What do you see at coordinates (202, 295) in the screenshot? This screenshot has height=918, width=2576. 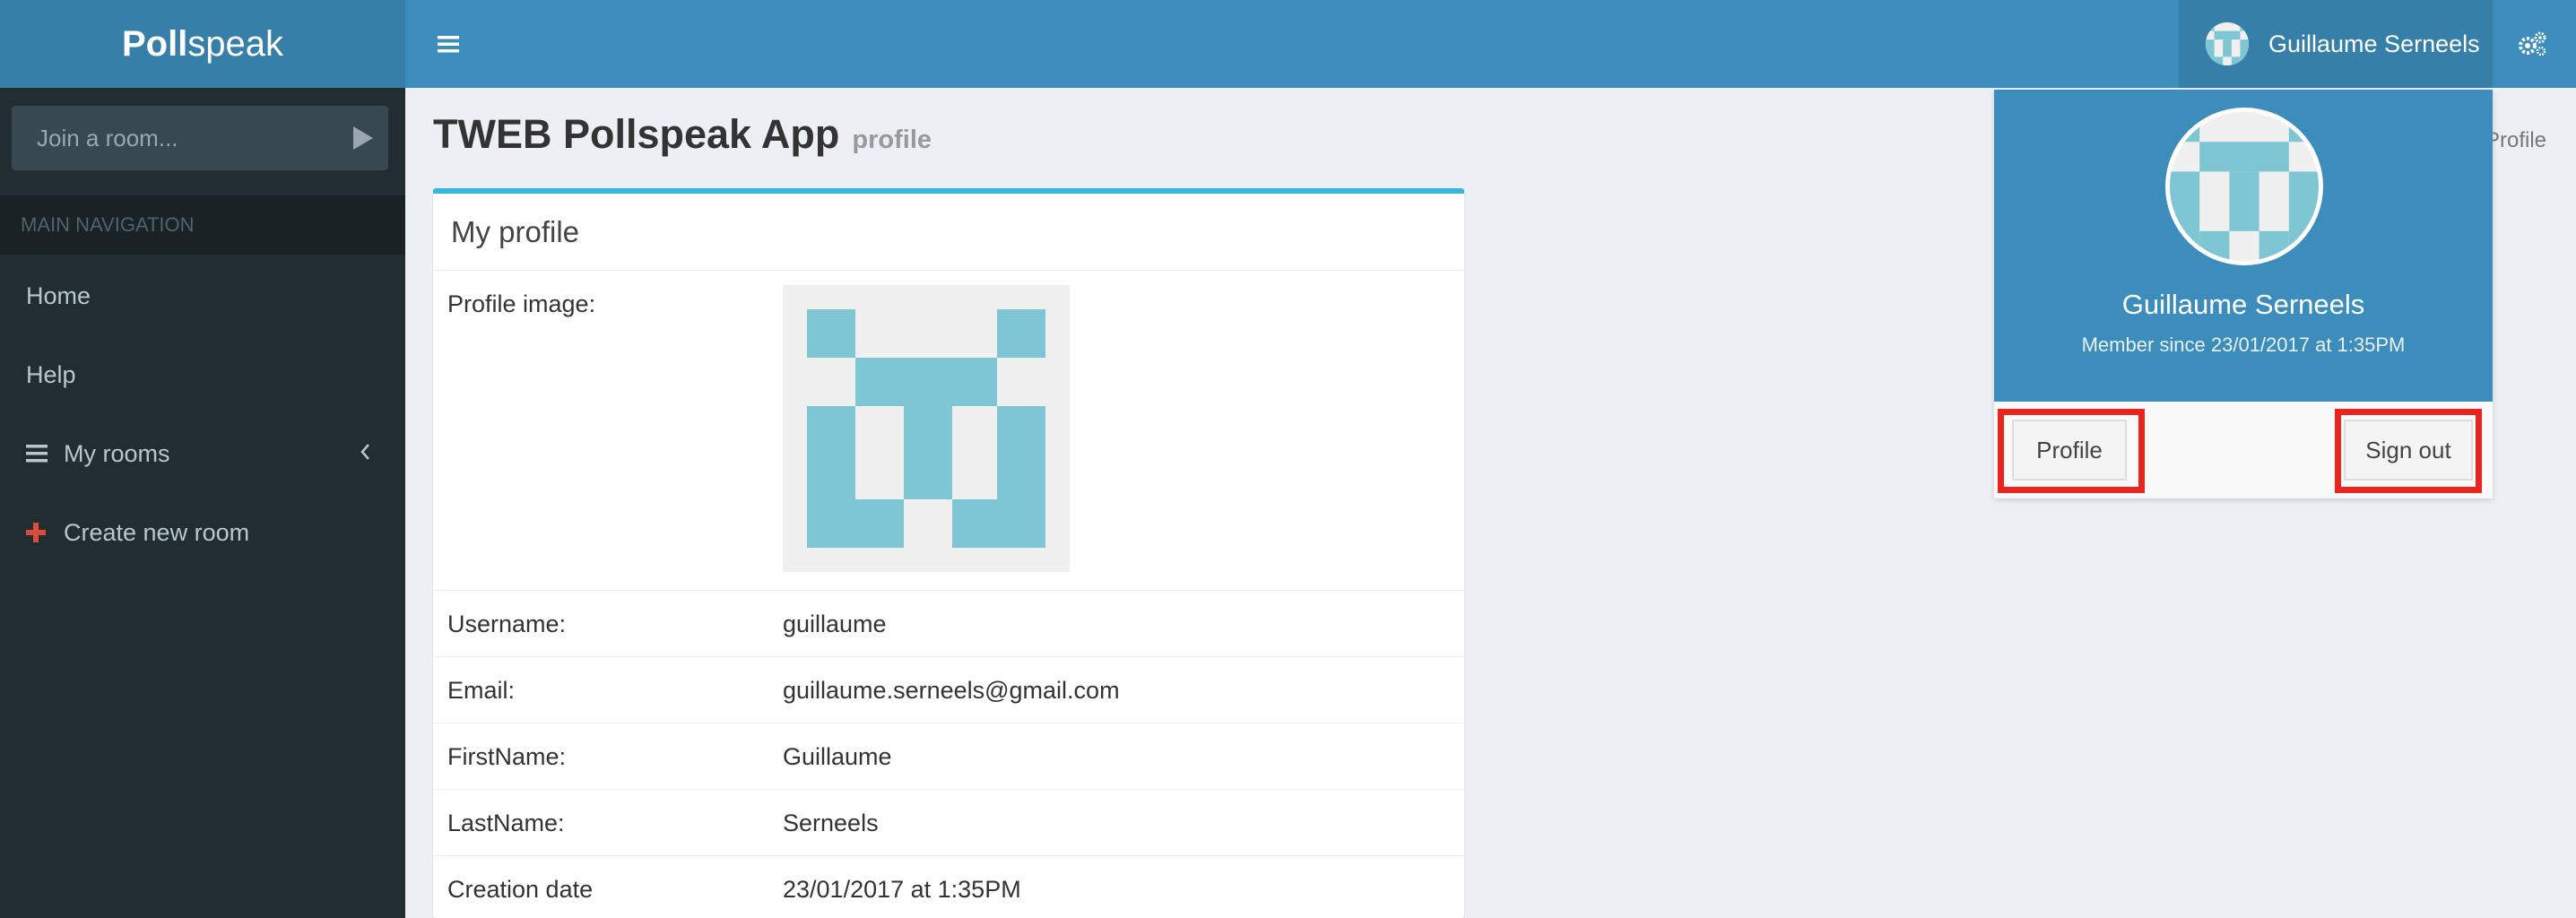 I see `sidebar-item-home: Home` at bounding box center [202, 295].